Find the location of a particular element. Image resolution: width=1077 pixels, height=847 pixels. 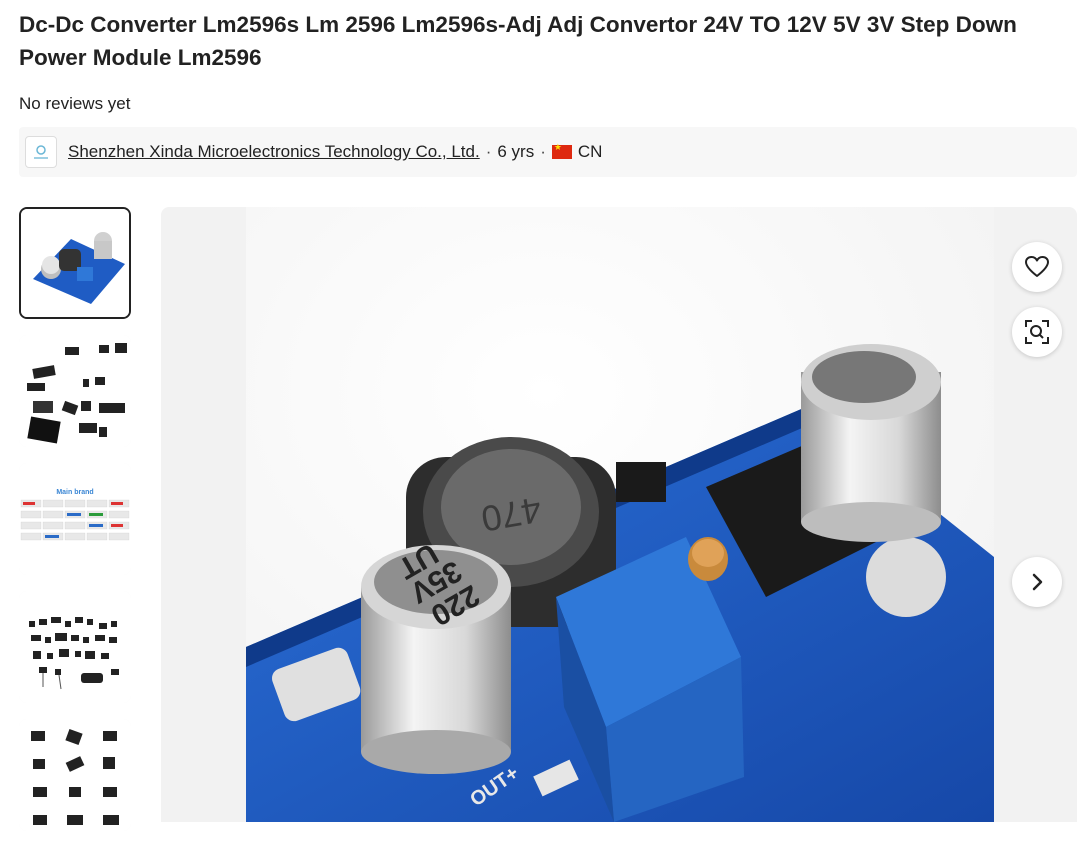

thumbnail-converter-module is located at coordinates (75, 263).